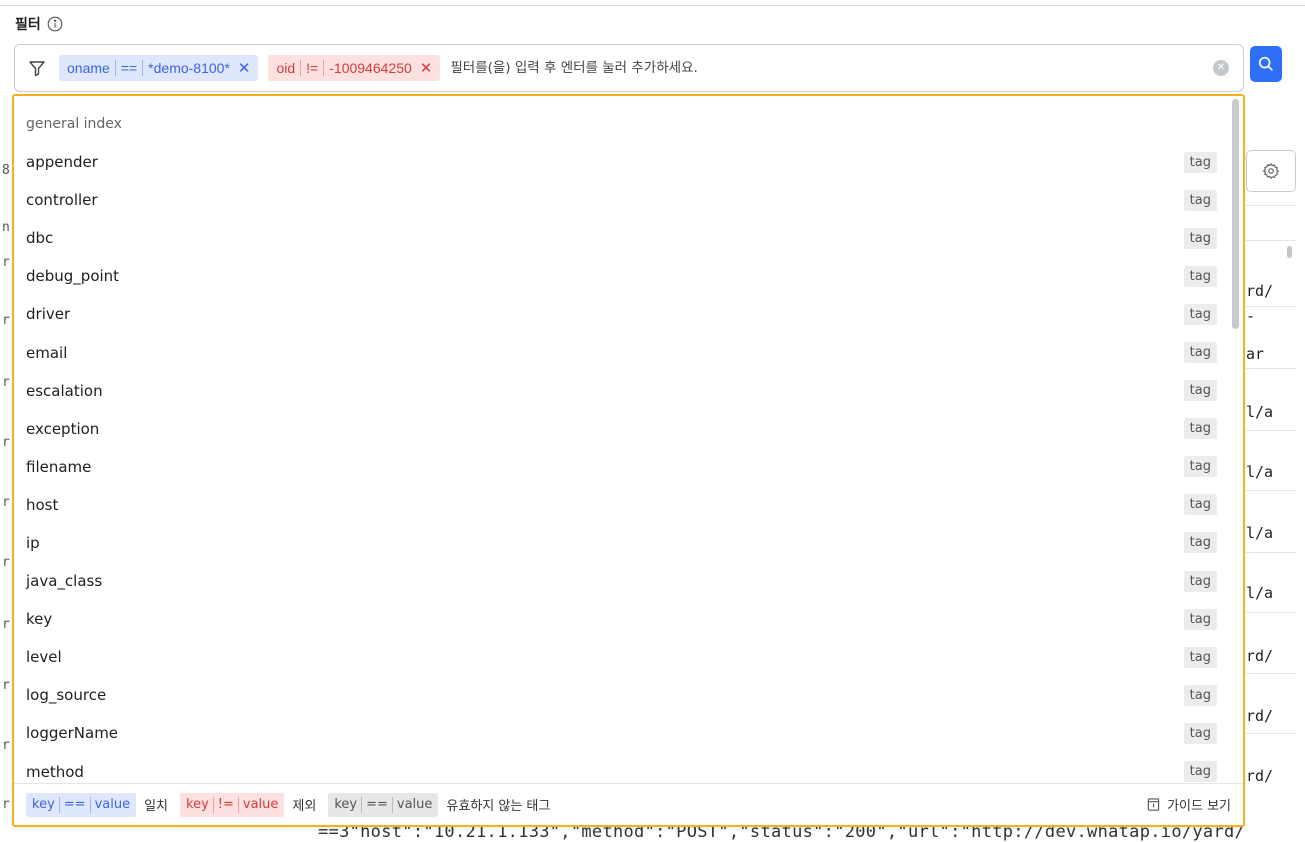  I want to click on background-cell-fragment: -, so click(1251, 316).